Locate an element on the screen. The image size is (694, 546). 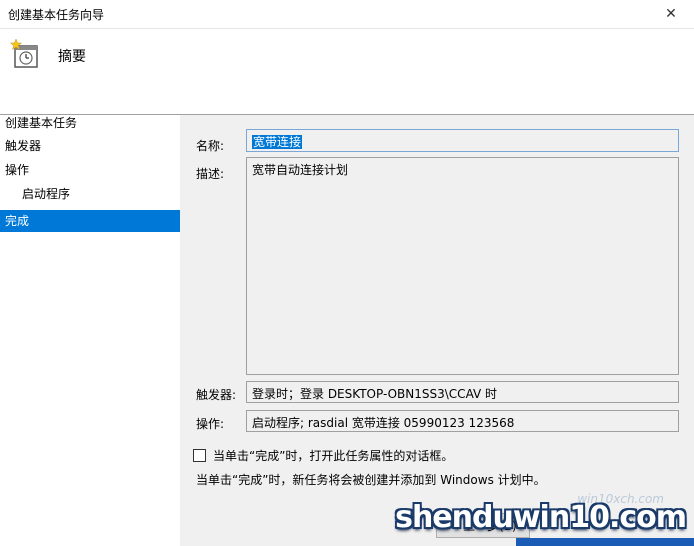
trigger-label: 触发器: is located at coordinates (216, 395).